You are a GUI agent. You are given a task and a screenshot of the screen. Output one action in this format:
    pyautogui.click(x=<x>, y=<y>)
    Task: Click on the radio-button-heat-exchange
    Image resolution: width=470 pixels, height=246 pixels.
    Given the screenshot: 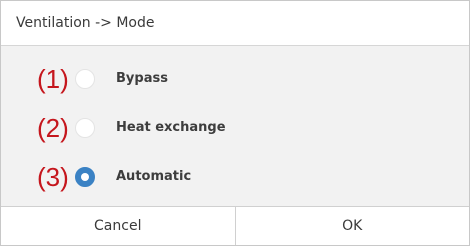 What is the action you would take?
    pyautogui.click(x=85, y=127)
    